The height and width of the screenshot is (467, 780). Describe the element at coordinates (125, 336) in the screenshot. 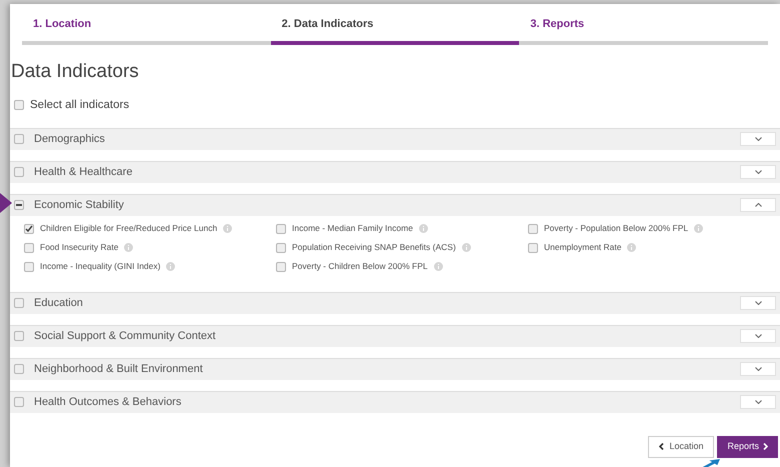

I see `section-title: Social Support & Community Context` at that location.